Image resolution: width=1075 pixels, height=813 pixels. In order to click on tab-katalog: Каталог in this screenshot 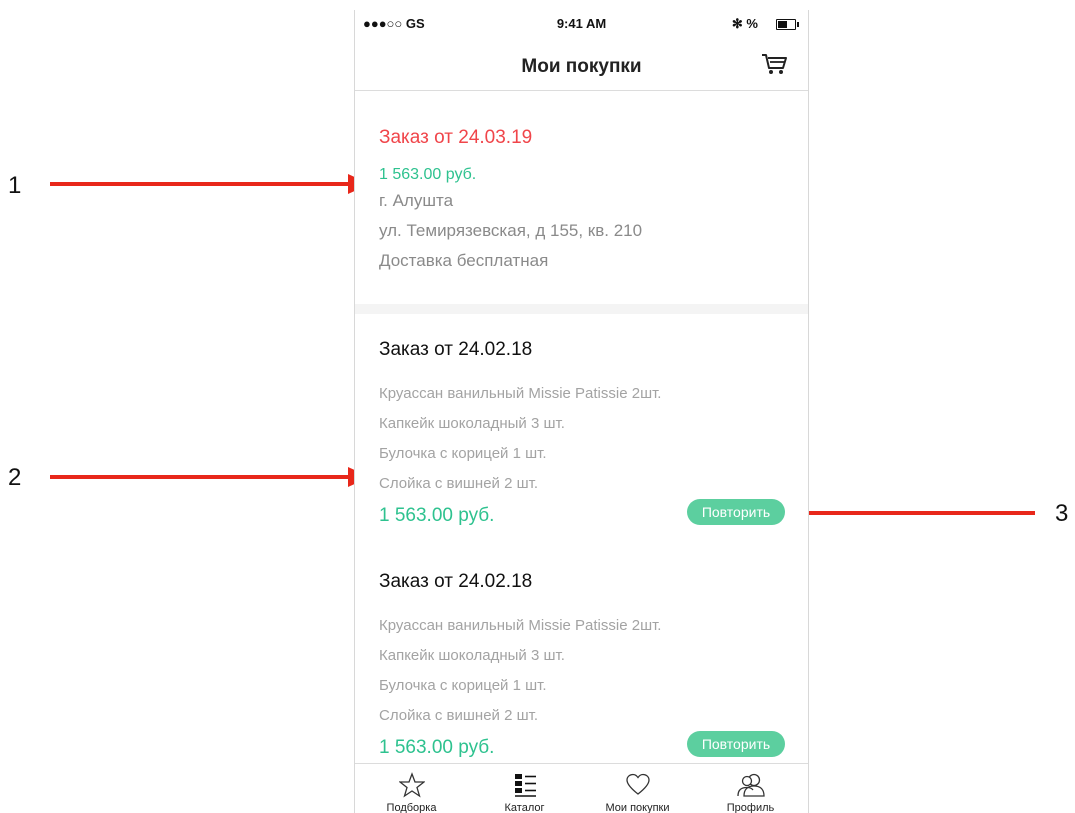, I will do `click(524, 788)`.